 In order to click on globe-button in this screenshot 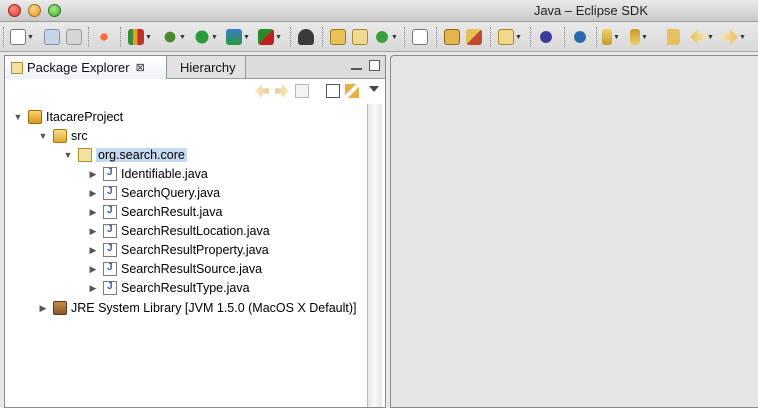, I will do `click(546, 37)`.